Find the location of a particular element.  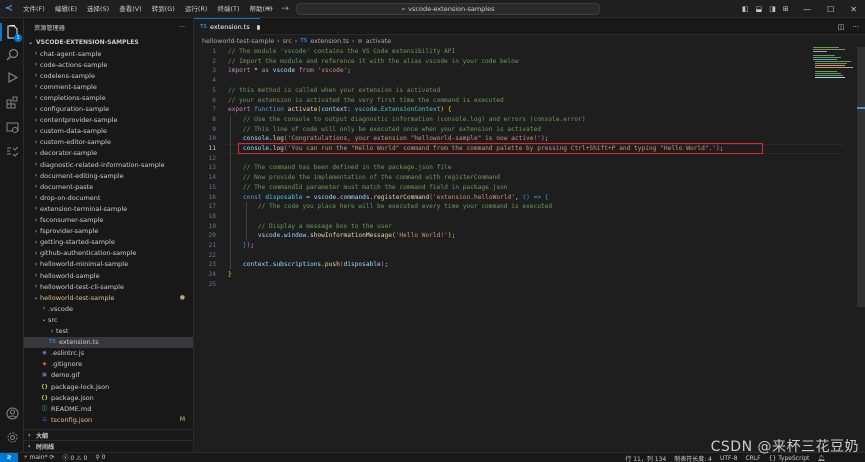

tree-item-label: .vscode is located at coordinates (60, 308).